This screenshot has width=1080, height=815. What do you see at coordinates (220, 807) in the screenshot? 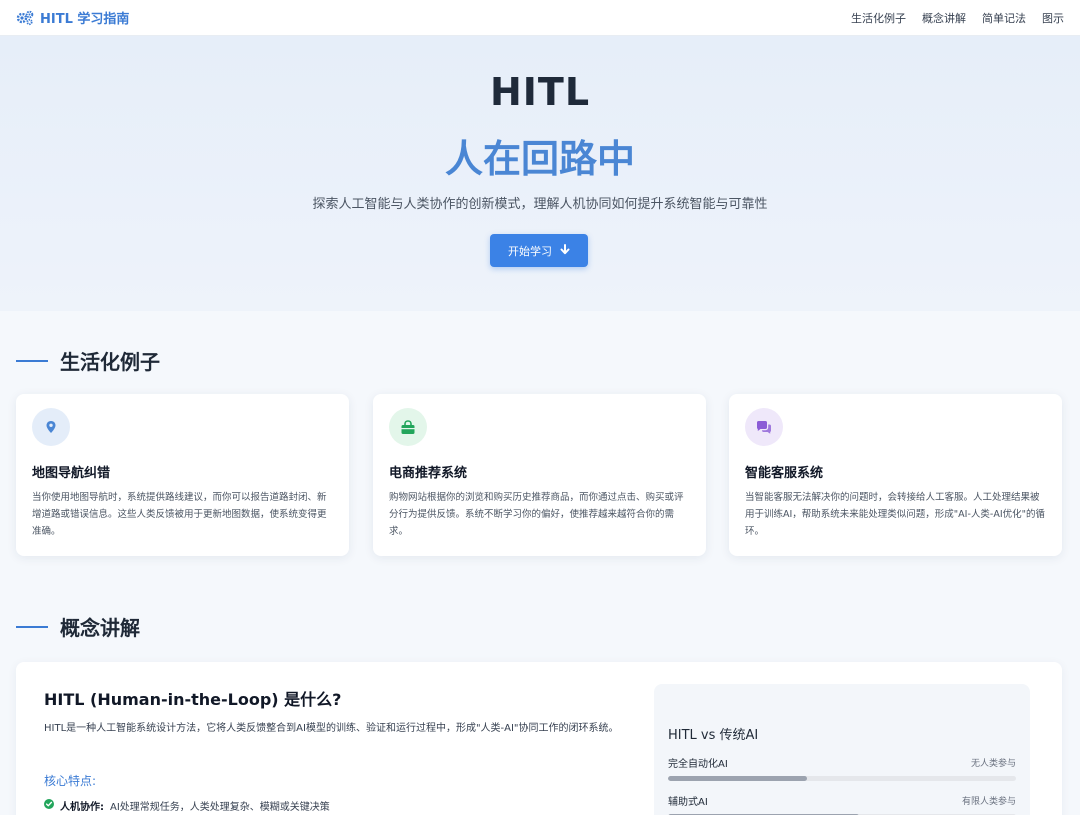
I see `feature-text: AI处理常规任务，人类处理复杂、模糊或关键决策` at bounding box center [220, 807].